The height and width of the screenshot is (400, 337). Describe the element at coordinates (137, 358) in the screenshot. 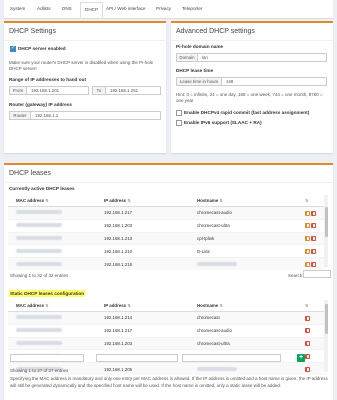

I see `new-ip-input` at that location.